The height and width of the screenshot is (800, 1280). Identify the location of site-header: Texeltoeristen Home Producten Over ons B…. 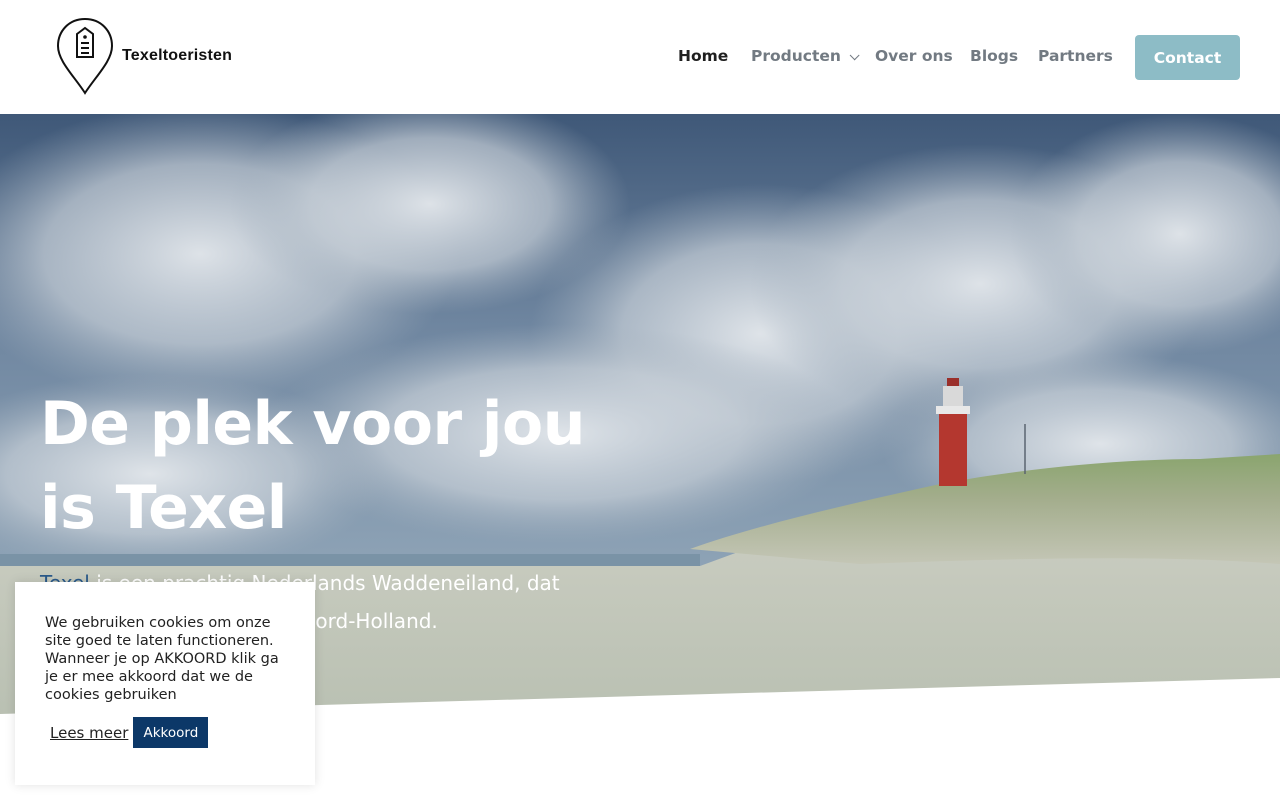
(640, 57).